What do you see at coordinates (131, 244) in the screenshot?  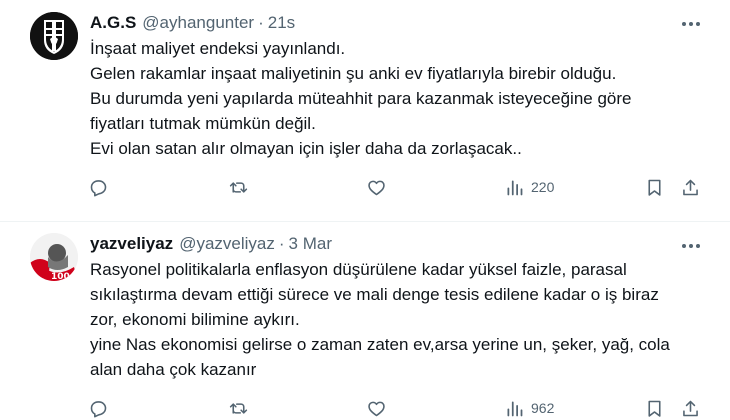 I see `display-name: yazveliyaz` at bounding box center [131, 244].